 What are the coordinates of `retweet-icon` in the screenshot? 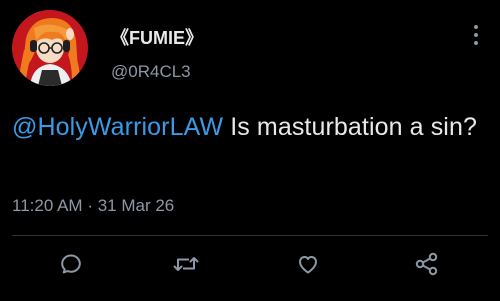 It's located at (186, 264).